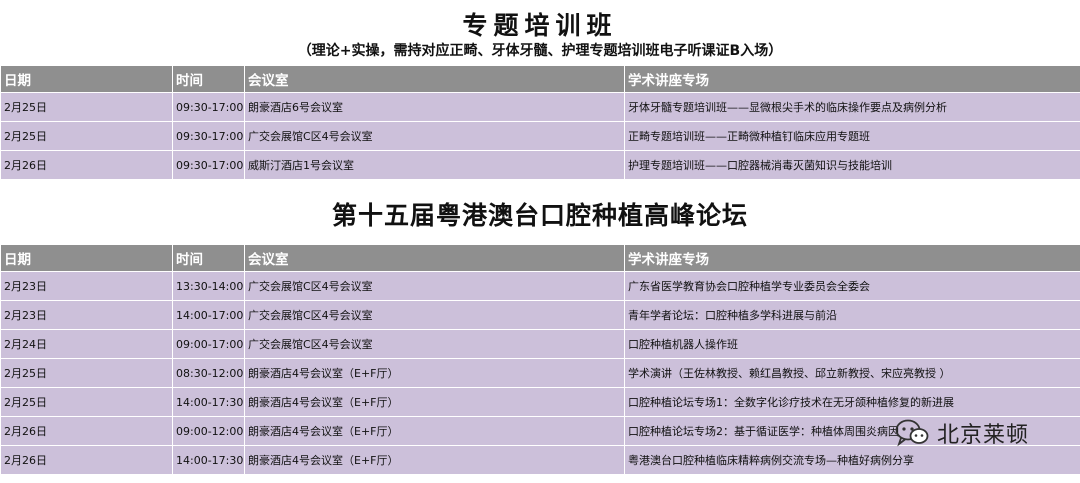 This screenshot has width=1080, height=483. What do you see at coordinates (852, 344) in the screenshot?
I see `cell-session: 口腔种植机器人操作班` at bounding box center [852, 344].